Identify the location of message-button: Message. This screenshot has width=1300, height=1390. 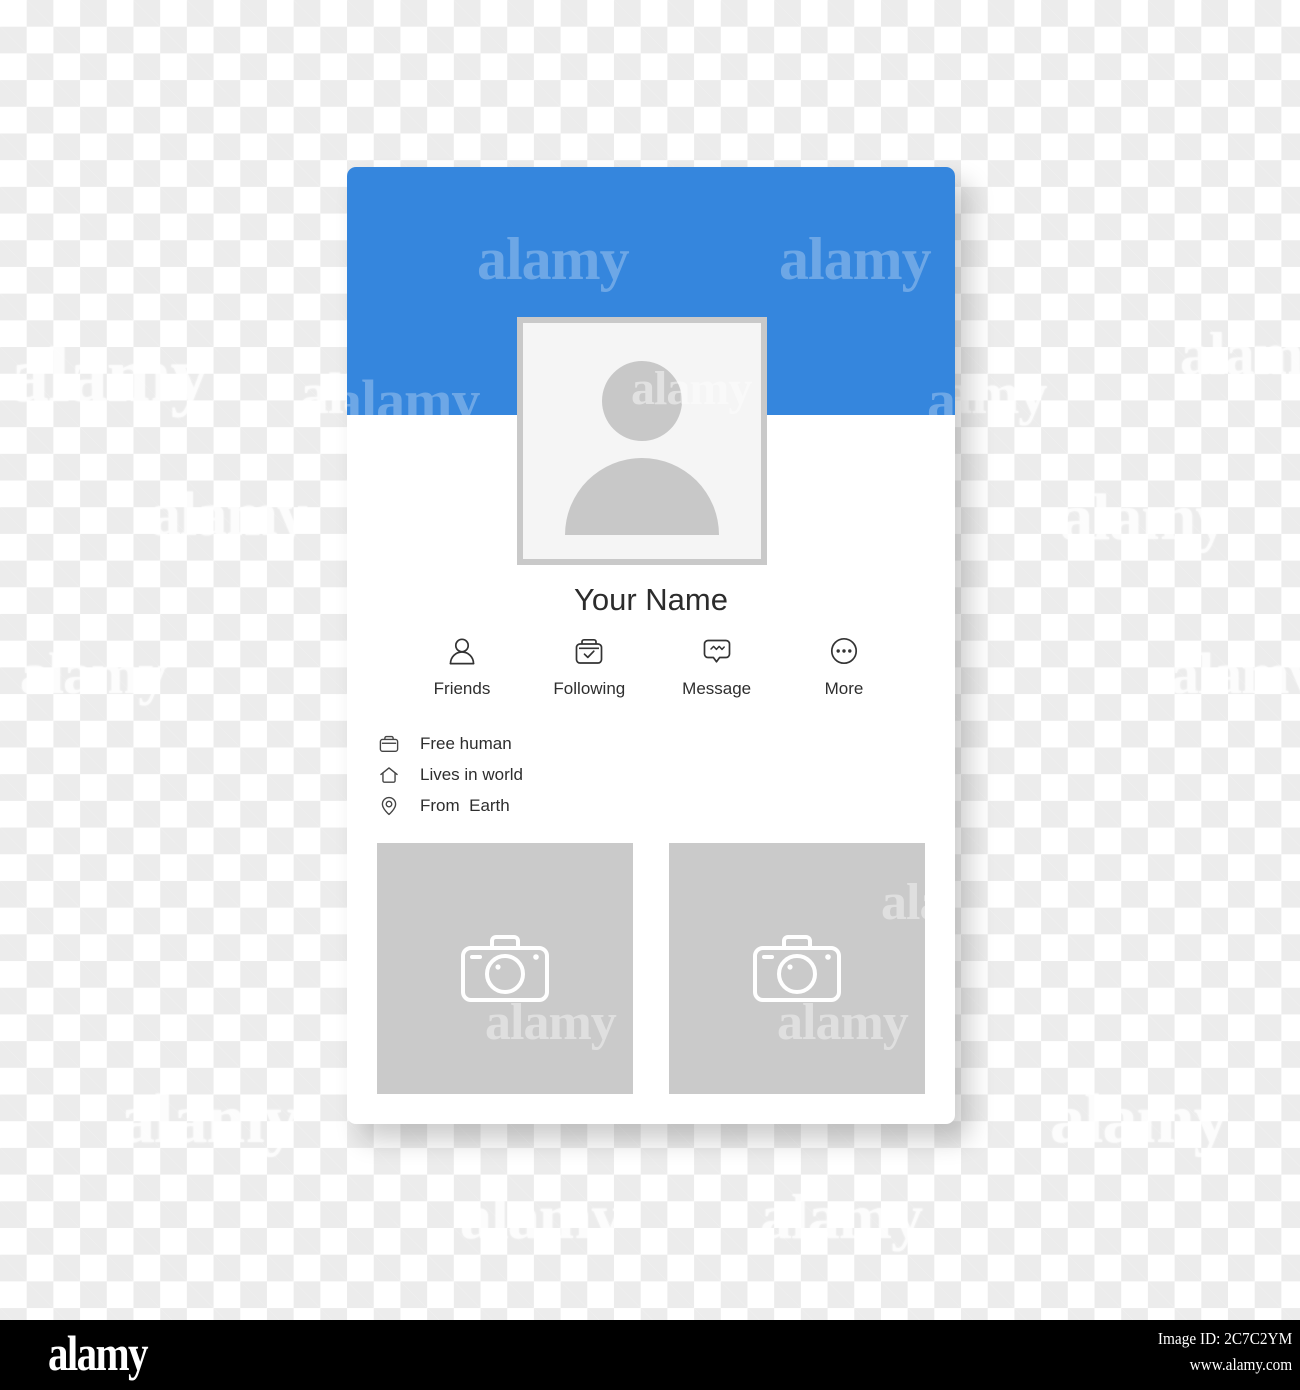
(717, 665).